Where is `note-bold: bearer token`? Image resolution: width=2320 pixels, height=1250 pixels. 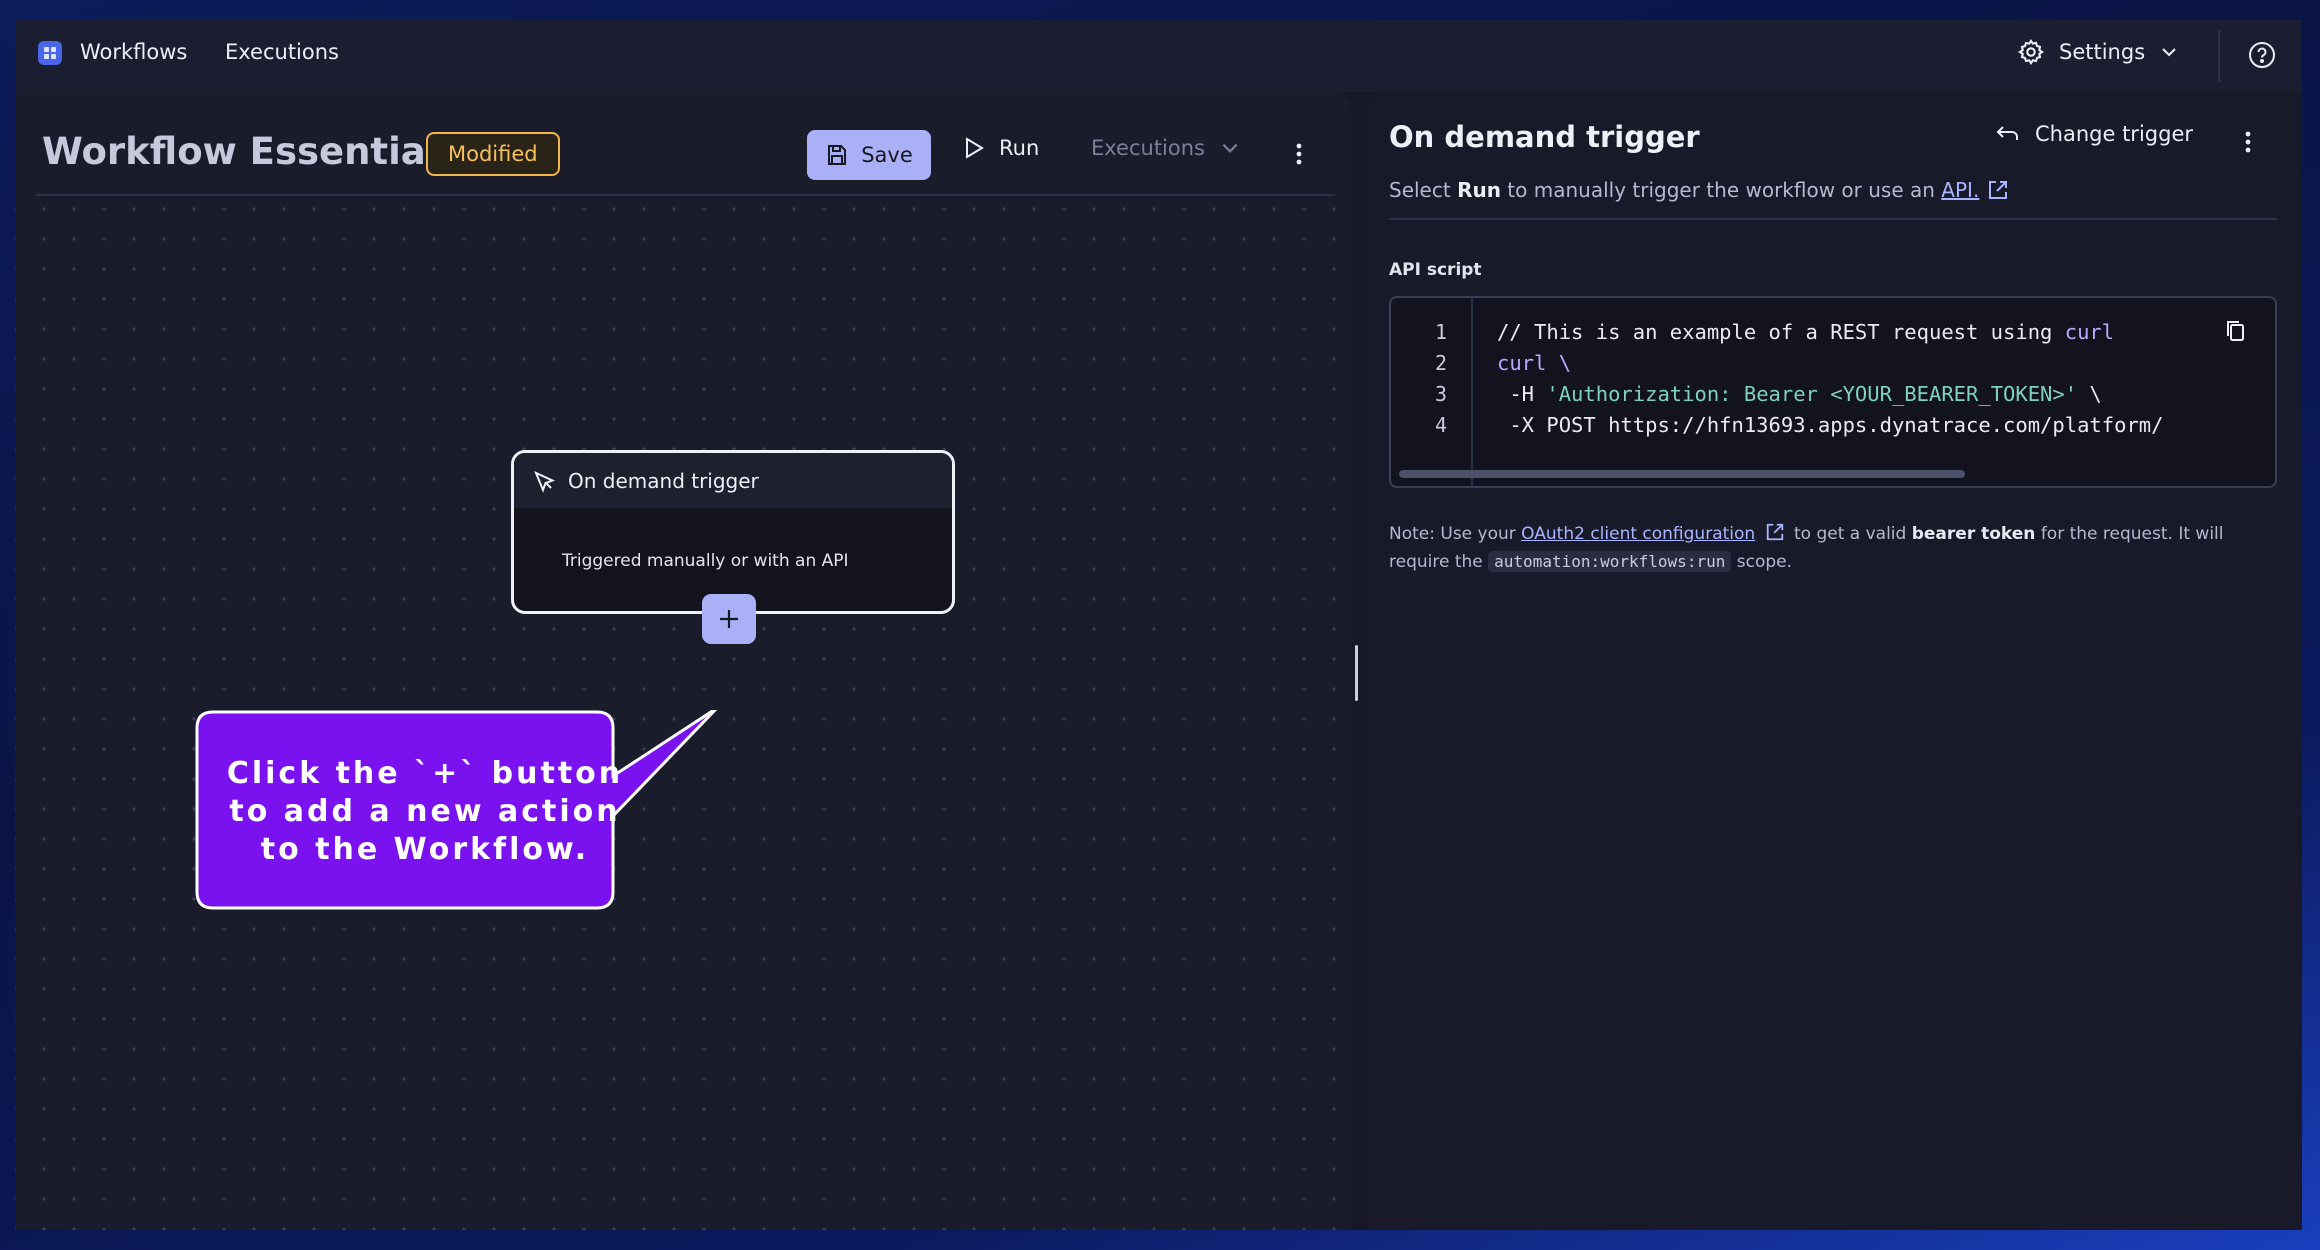 note-bold: bearer token is located at coordinates (1973, 534).